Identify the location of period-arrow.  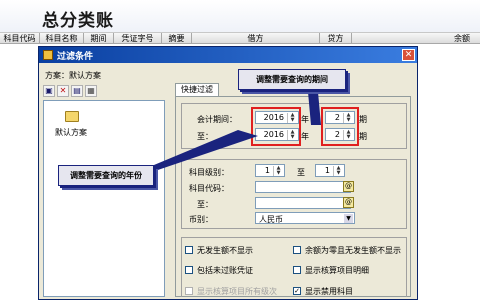
(314, 108).